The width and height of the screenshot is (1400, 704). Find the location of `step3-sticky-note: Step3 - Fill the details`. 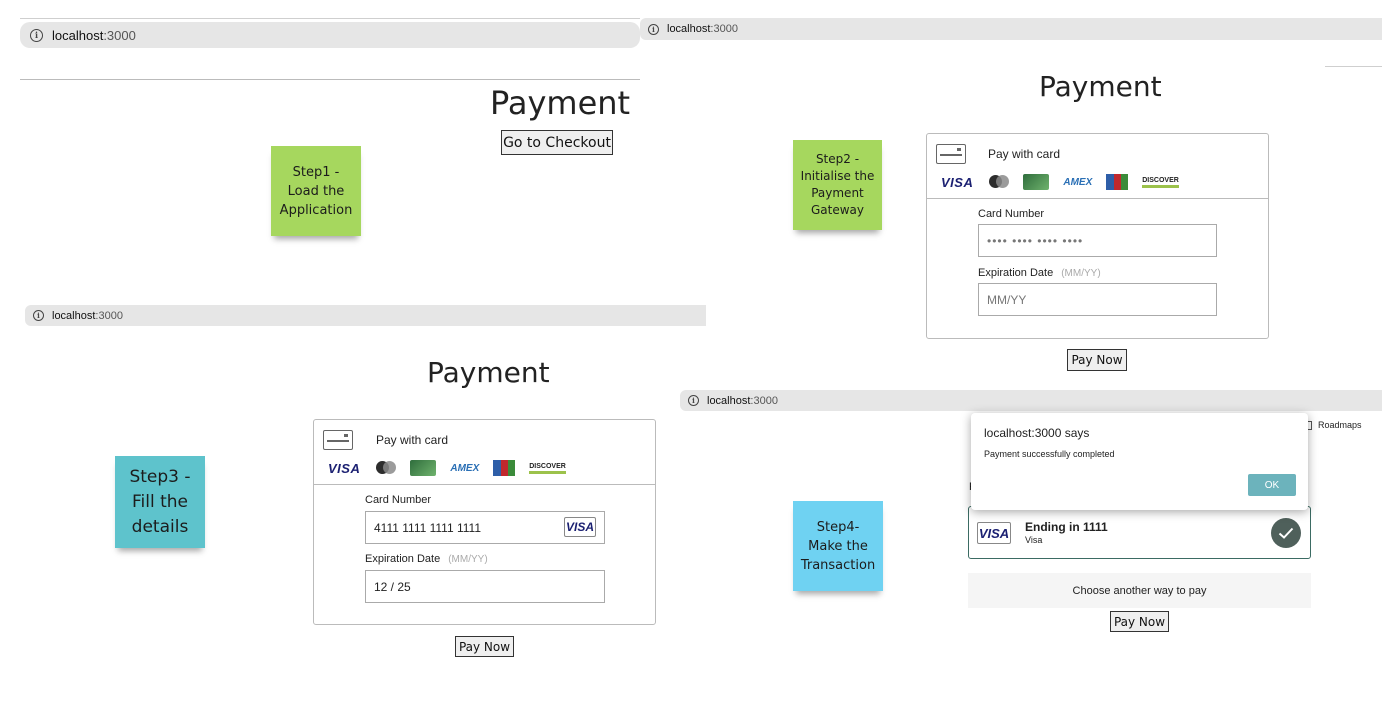

step3-sticky-note: Step3 - Fill the details is located at coordinates (160, 502).